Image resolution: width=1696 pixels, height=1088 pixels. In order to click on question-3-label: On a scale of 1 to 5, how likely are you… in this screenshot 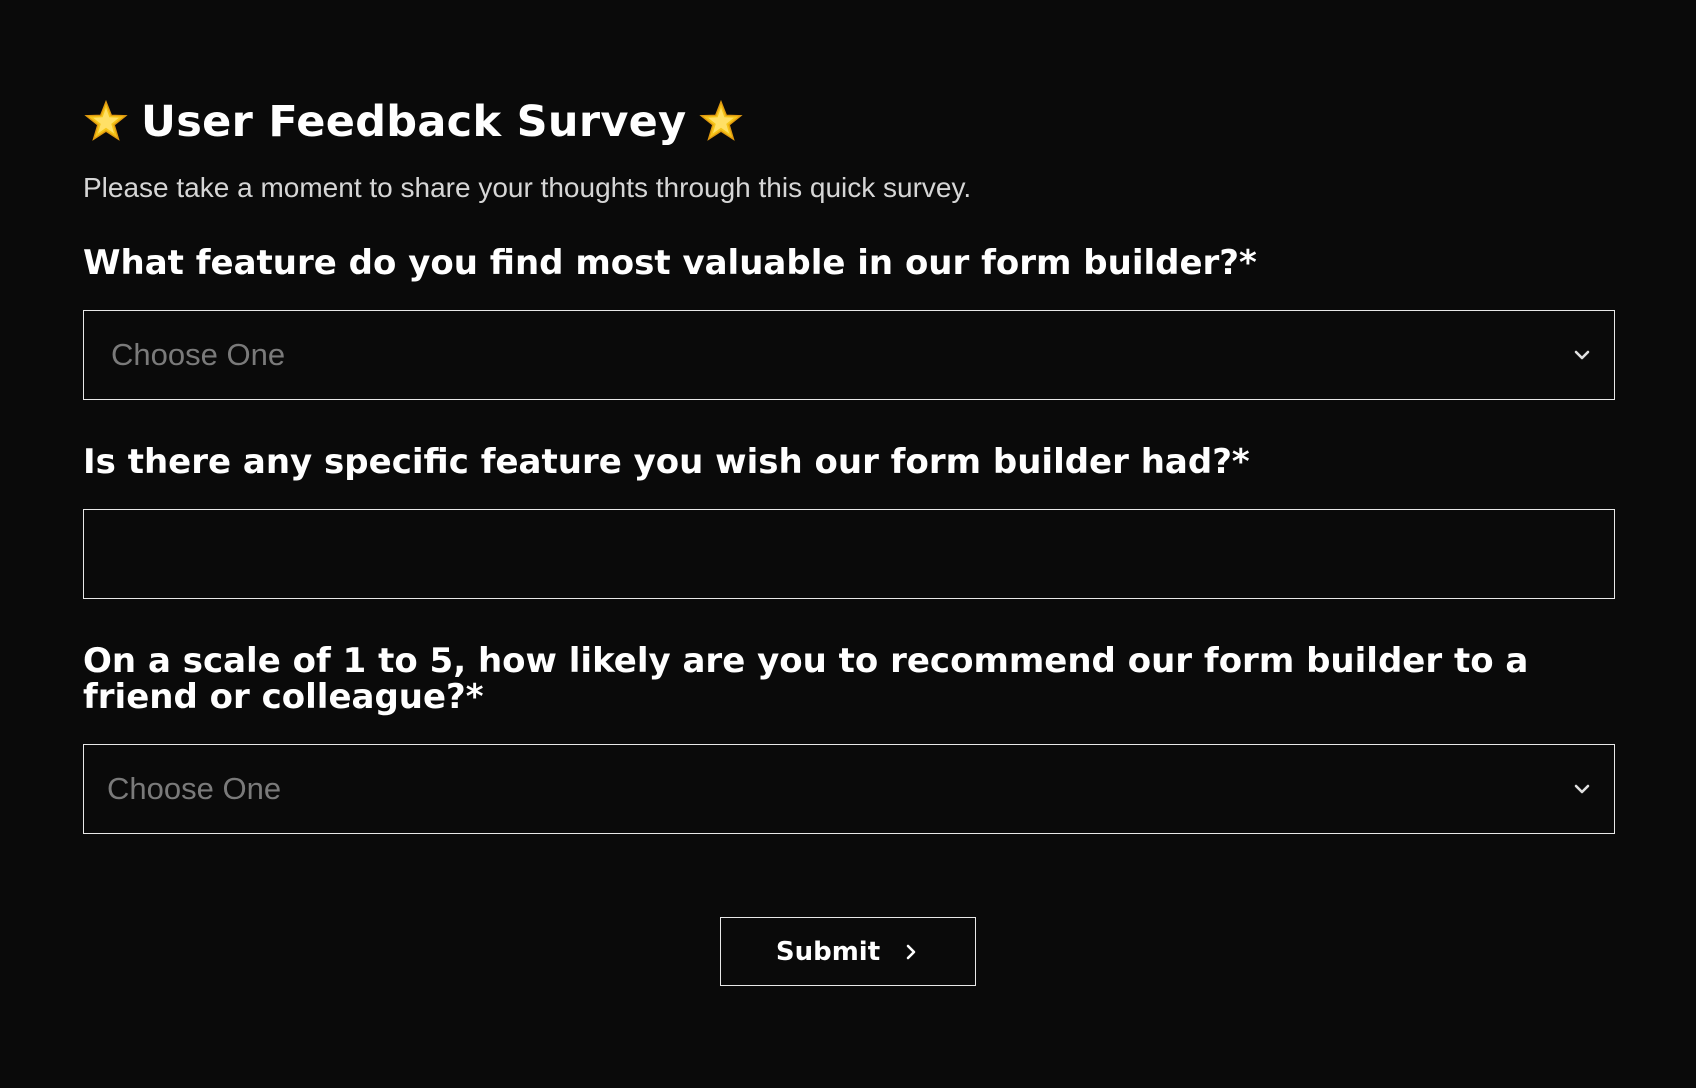, I will do `click(806, 679)`.